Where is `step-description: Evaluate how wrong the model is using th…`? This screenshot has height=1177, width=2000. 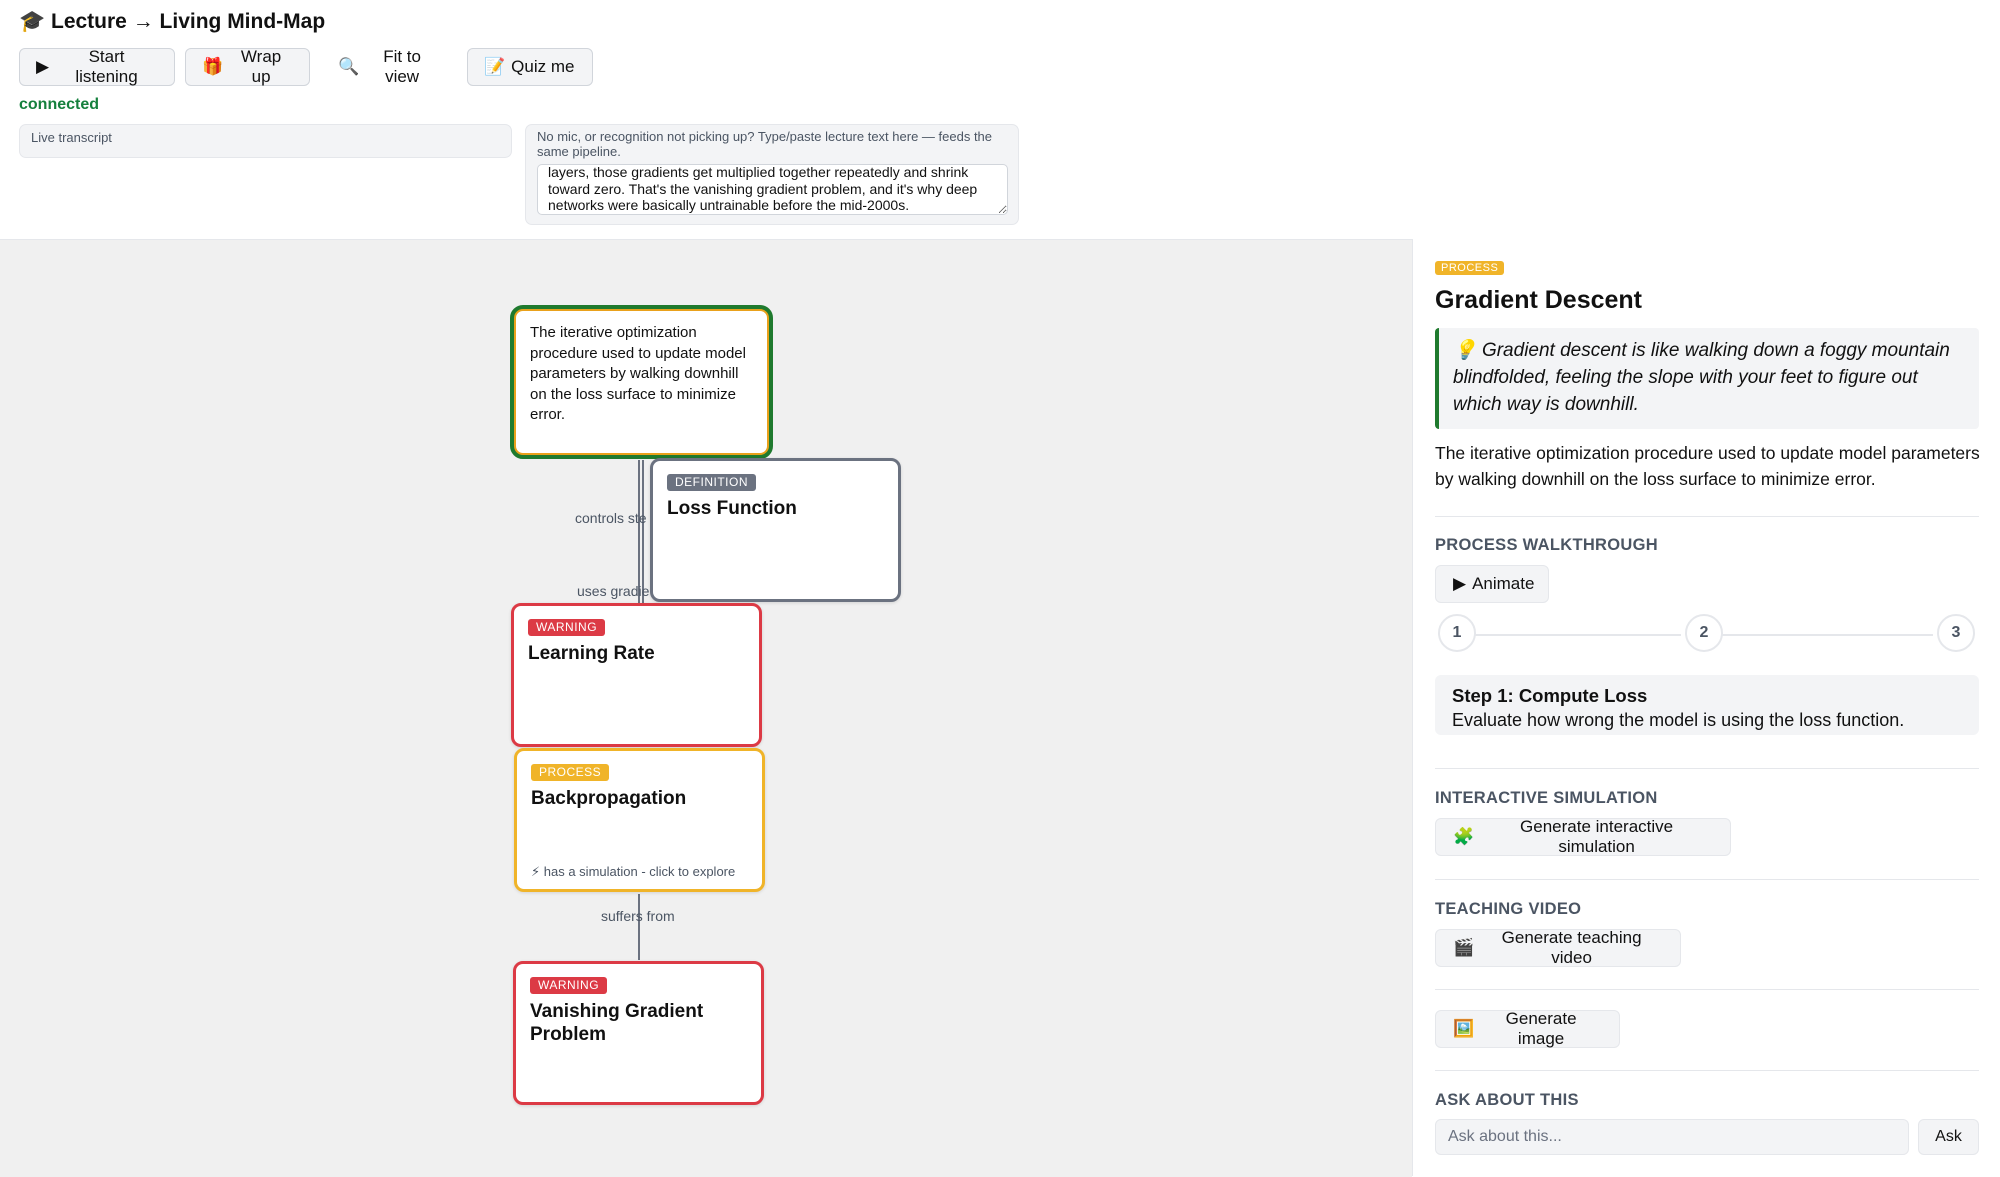
step-description: Evaluate how wrong the model is using th… is located at coordinates (1678, 720).